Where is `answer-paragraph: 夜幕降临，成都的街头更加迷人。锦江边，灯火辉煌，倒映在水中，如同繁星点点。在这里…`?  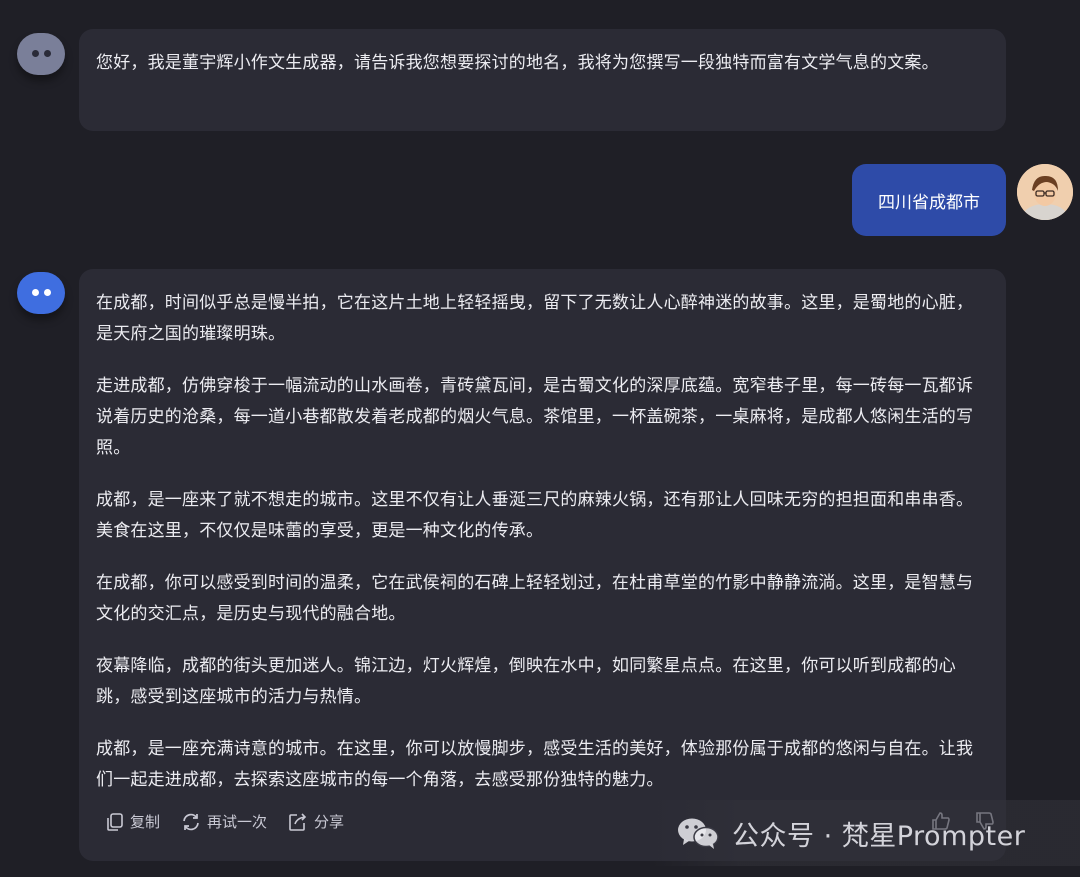 answer-paragraph: 夜幕降临，成都的街头更加迷人。锦江边，灯火辉煌，倒映在水中，如同繁星点点。在这里… is located at coordinates (526, 681).